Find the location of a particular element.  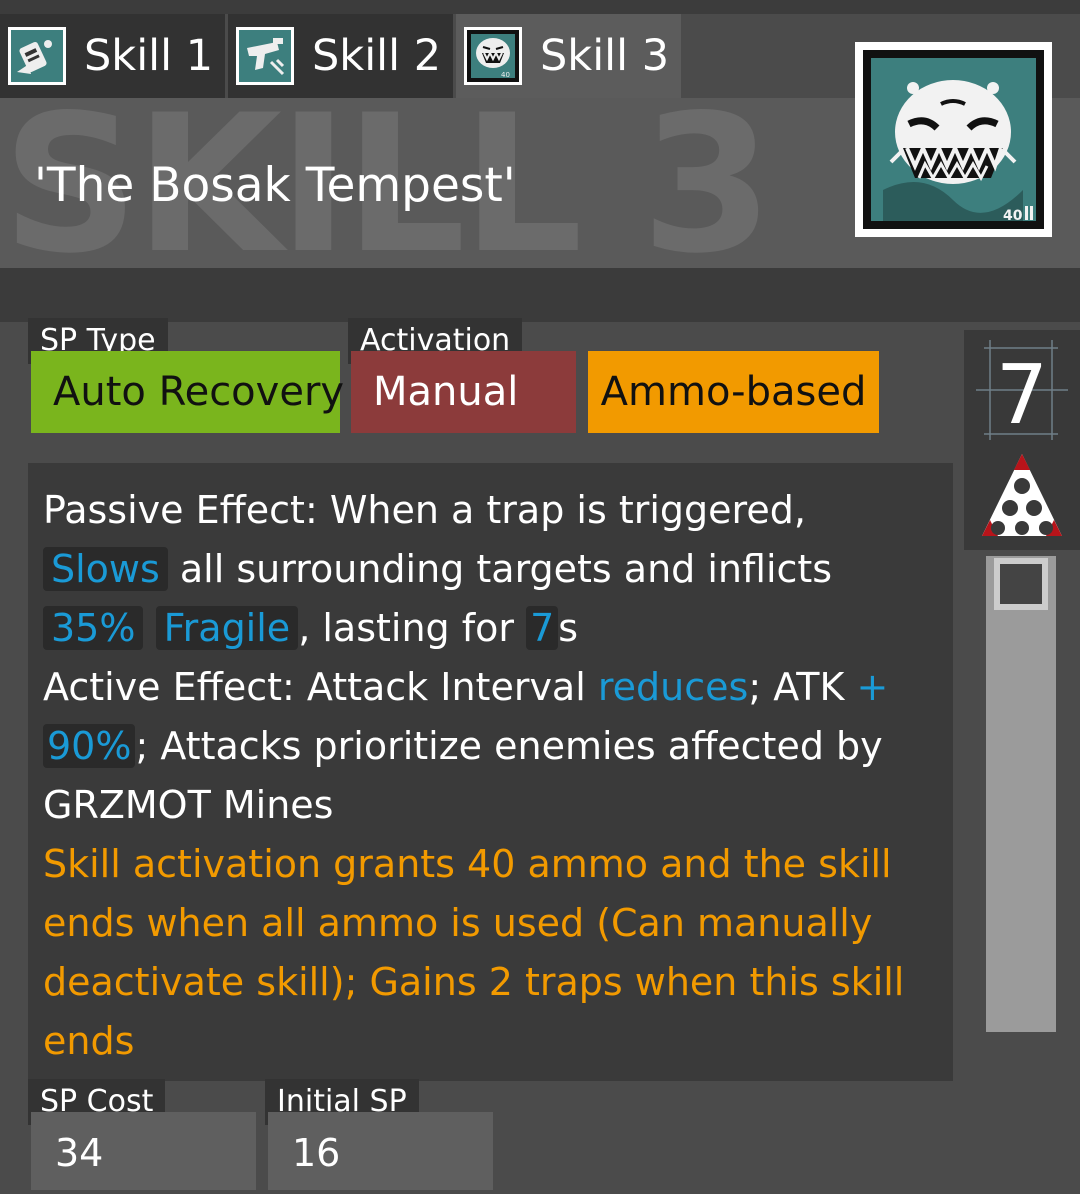

tab-skill-1: Skill 1 is located at coordinates (112, 56).